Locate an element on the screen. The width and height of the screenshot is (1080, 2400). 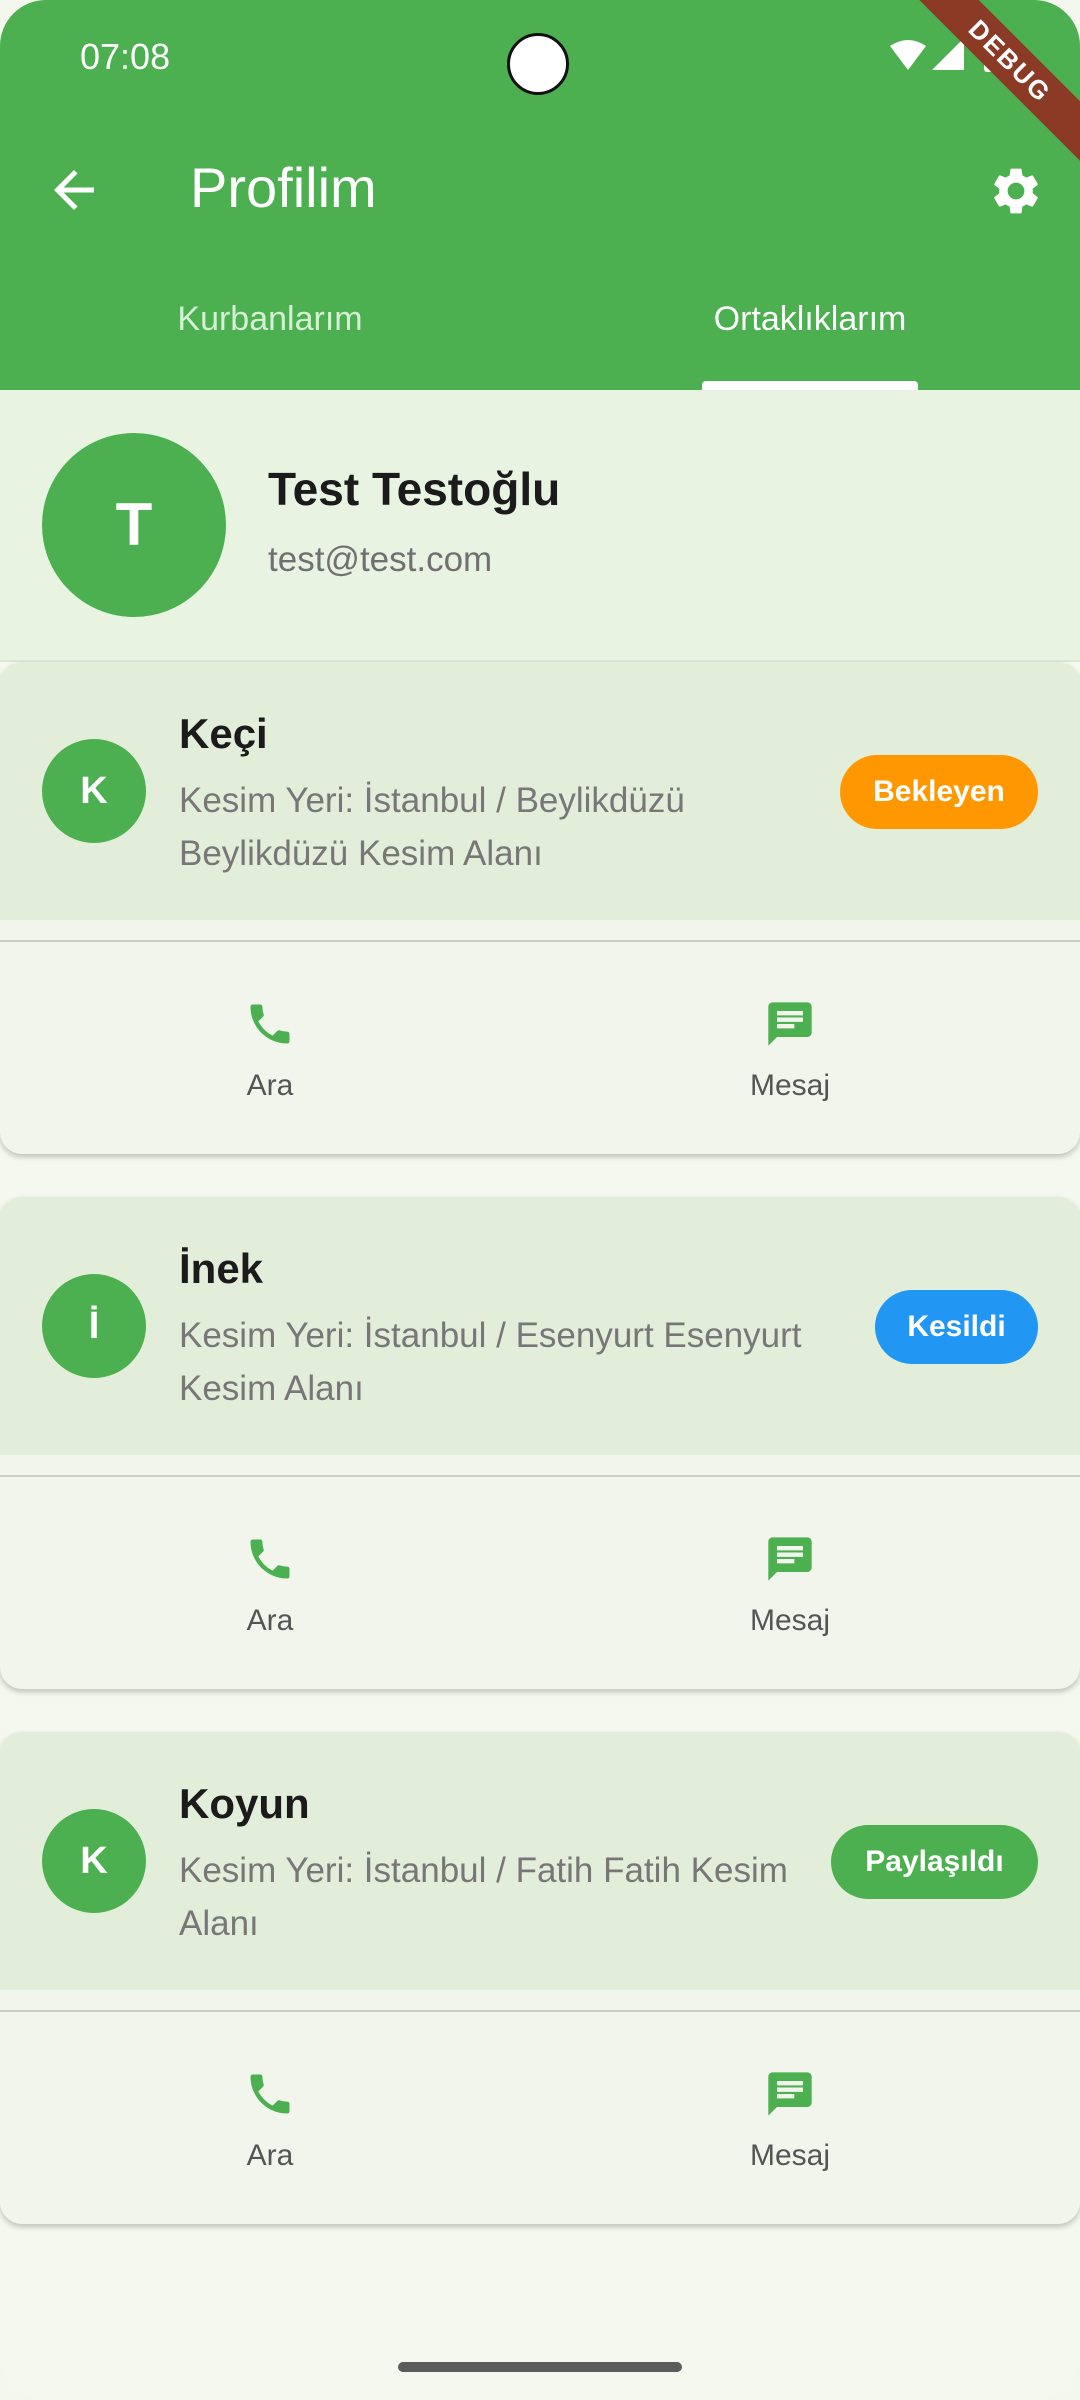
wifi-icon is located at coordinates (908, 55).